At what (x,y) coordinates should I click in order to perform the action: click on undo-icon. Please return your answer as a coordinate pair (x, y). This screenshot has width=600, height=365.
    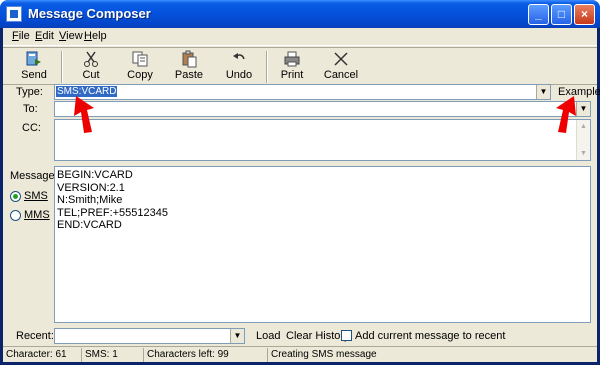
    Looking at the image, I should click on (239, 59).